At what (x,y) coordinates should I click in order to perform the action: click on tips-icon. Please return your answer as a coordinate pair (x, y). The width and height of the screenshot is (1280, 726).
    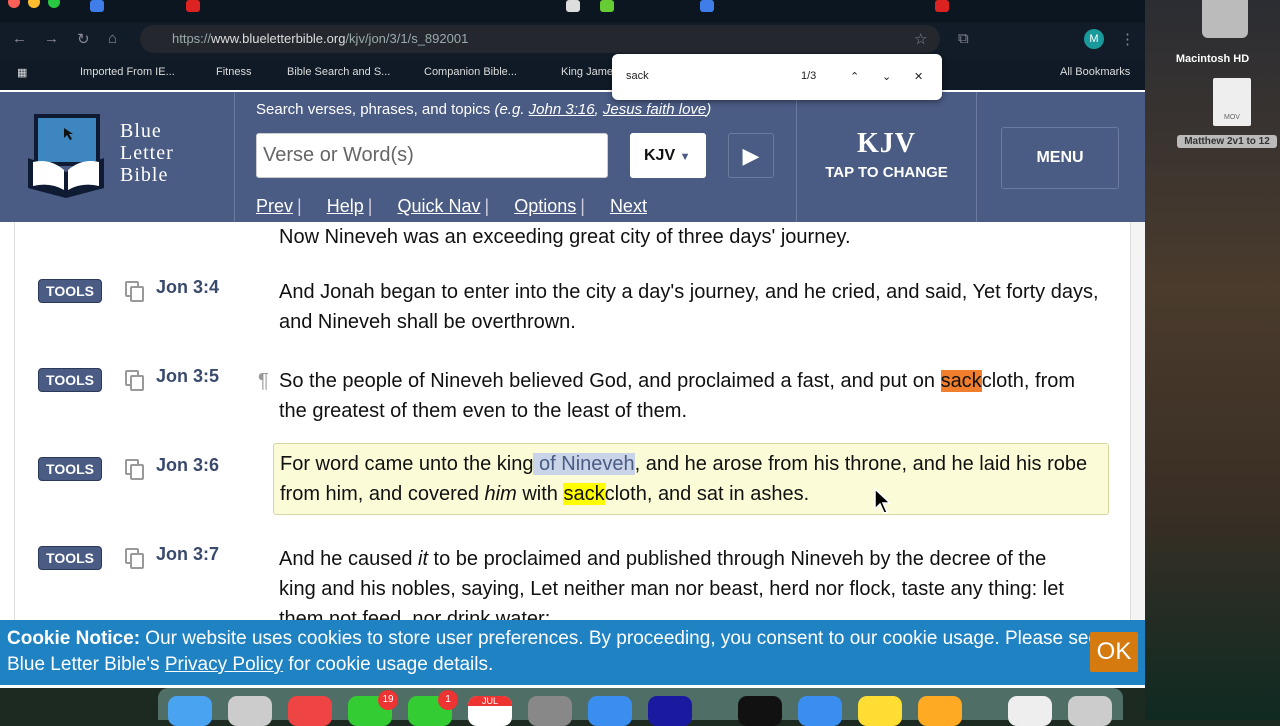
    Looking at the image, I should click on (940, 711).